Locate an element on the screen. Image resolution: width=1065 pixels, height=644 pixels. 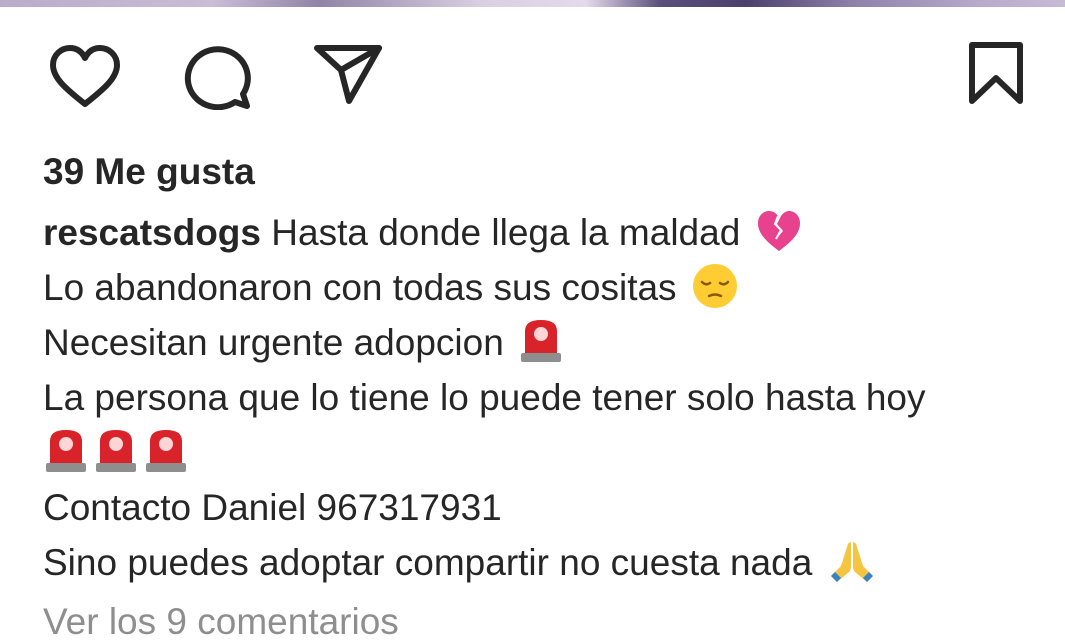
caption-line: Necesitan urgente adopcion is located at coordinates (548, 342).